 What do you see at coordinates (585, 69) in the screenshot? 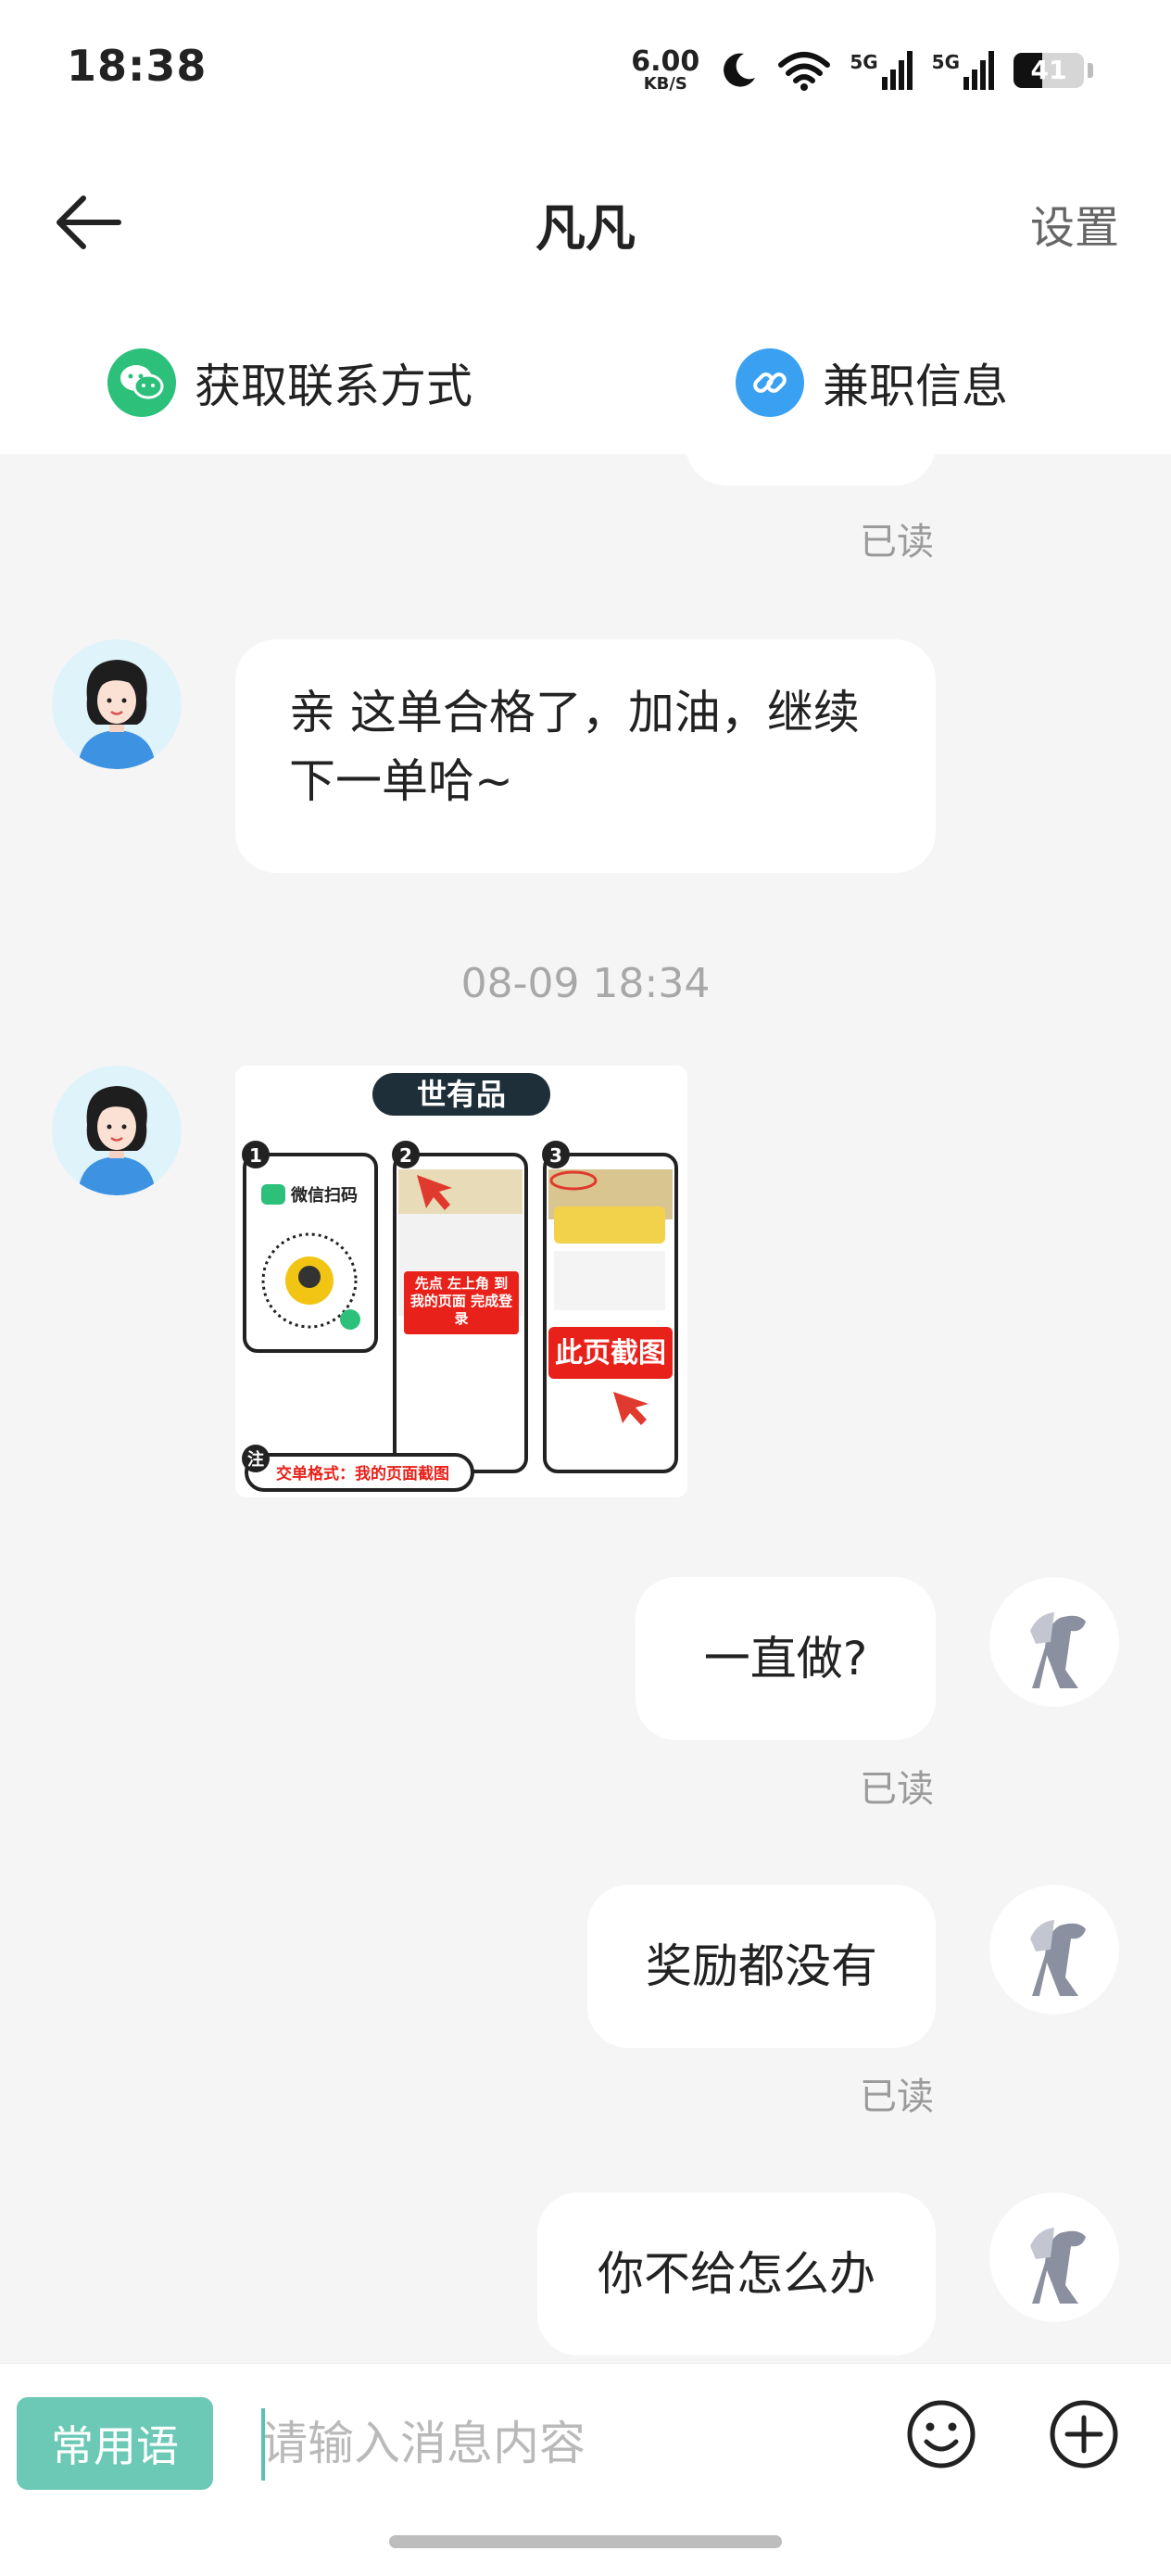
I see `status-bar: 18:38 6.00 KB/S 5G 5G 41` at bounding box center [585, 69].